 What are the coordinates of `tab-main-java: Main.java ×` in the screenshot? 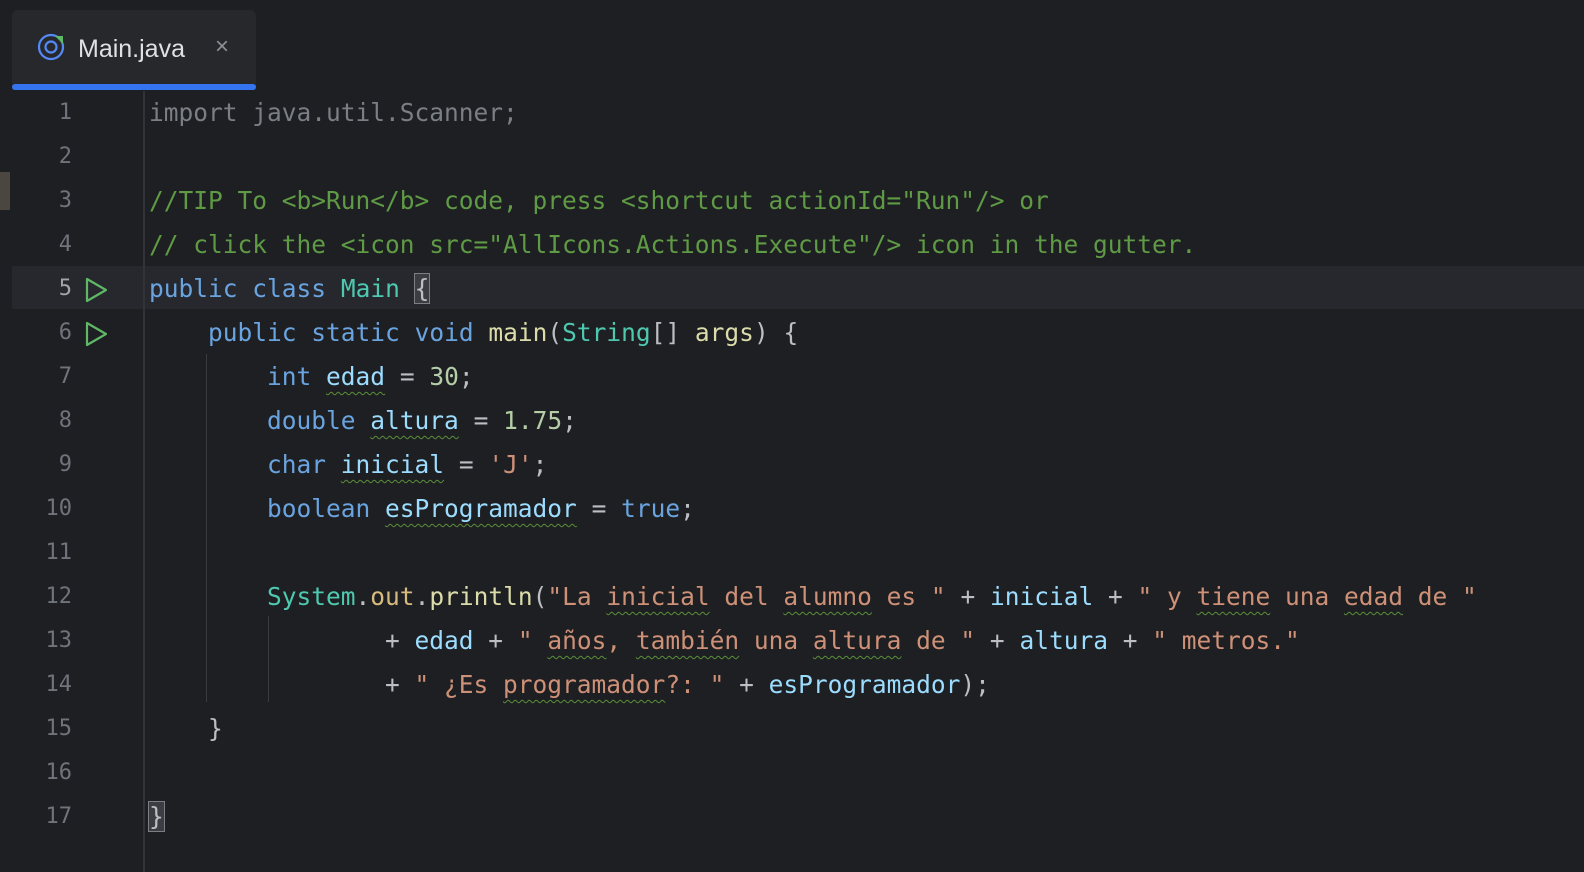 It's located at (134, 50).